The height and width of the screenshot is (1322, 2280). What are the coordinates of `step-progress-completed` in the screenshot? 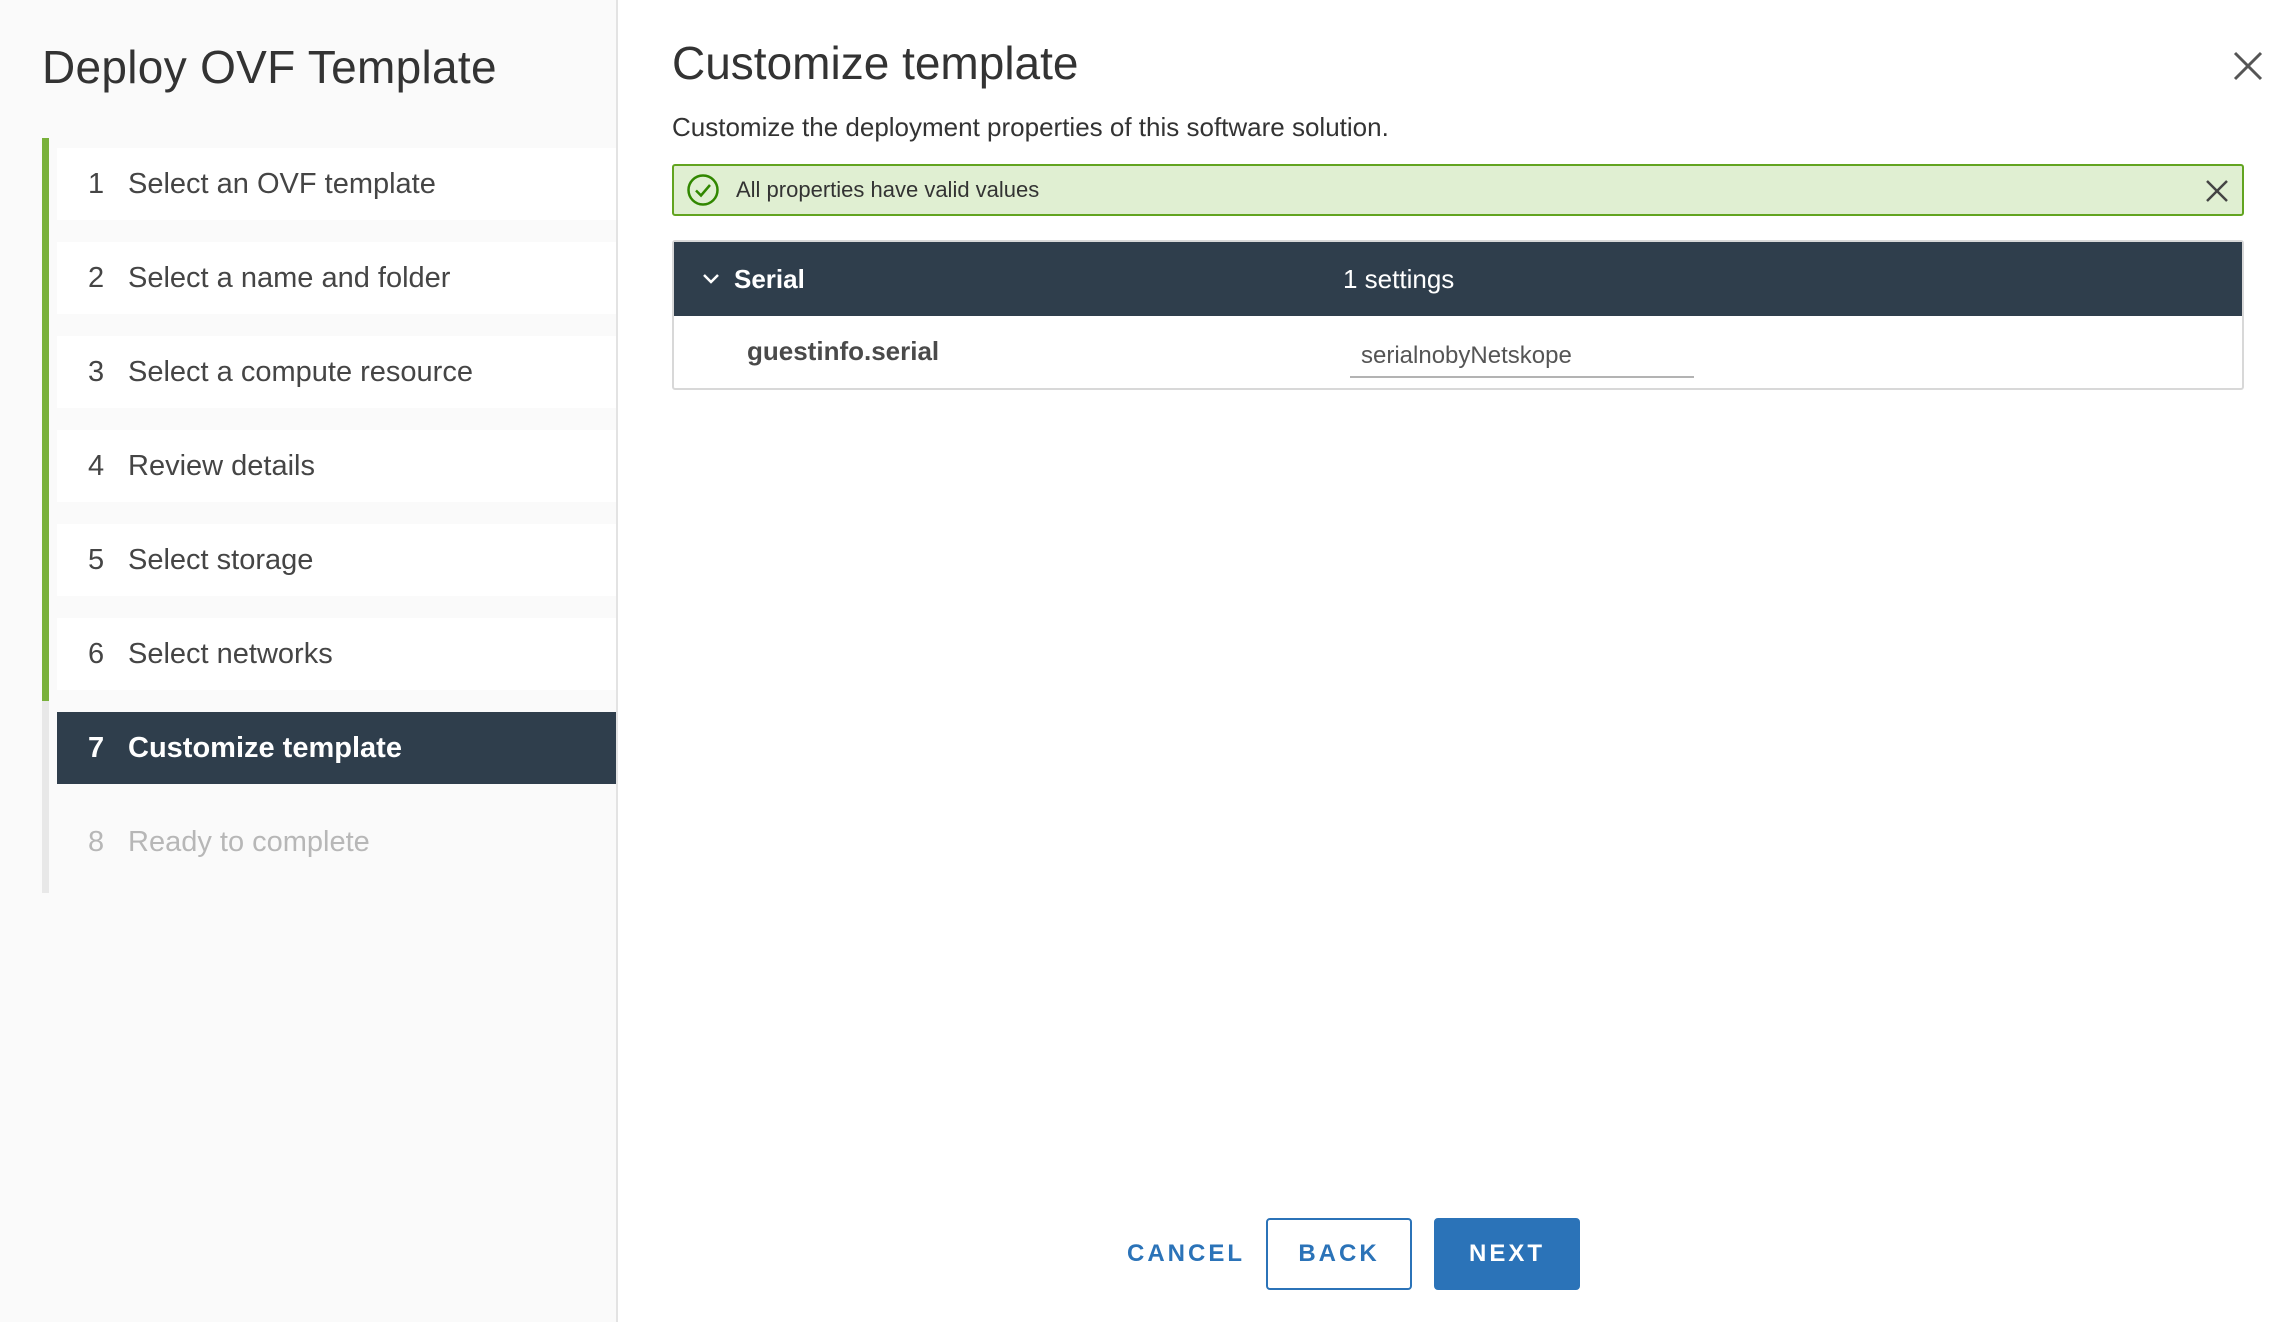 It's located at (45, 419).